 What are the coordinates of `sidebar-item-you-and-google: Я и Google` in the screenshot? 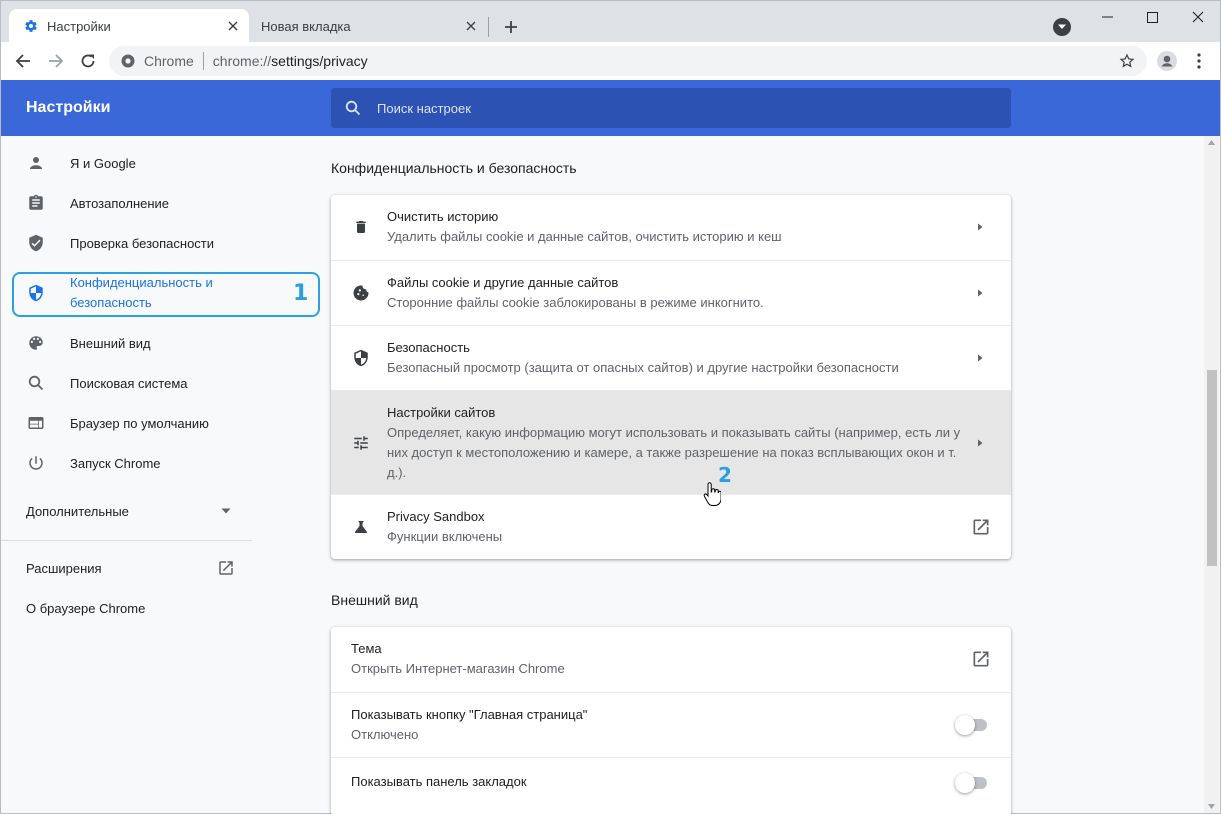 It's located at (131, 163).